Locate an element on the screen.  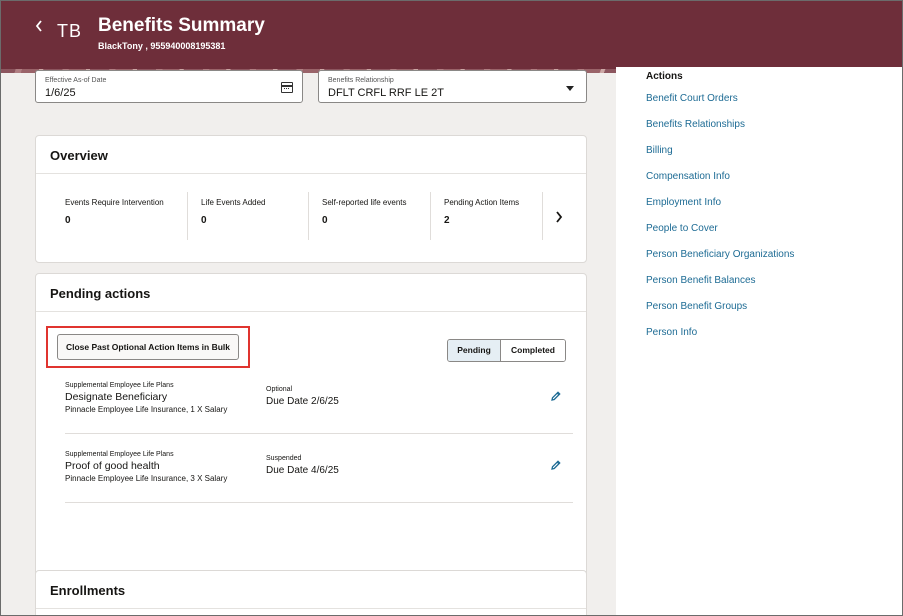
effective-date-value: 1/6/25 is located at coordinates (60, 93).